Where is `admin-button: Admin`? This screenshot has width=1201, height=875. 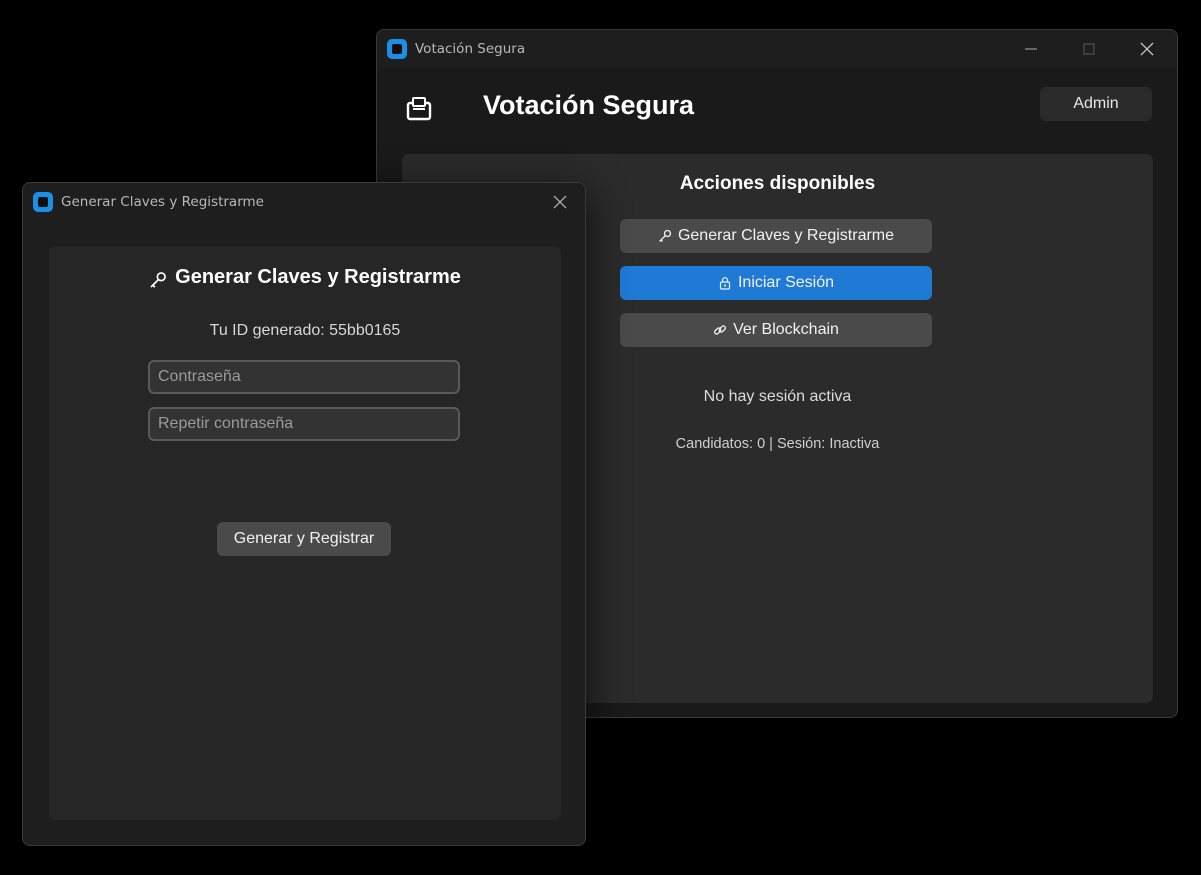
admin-button: Admin is located at coordinates (1096, 104).